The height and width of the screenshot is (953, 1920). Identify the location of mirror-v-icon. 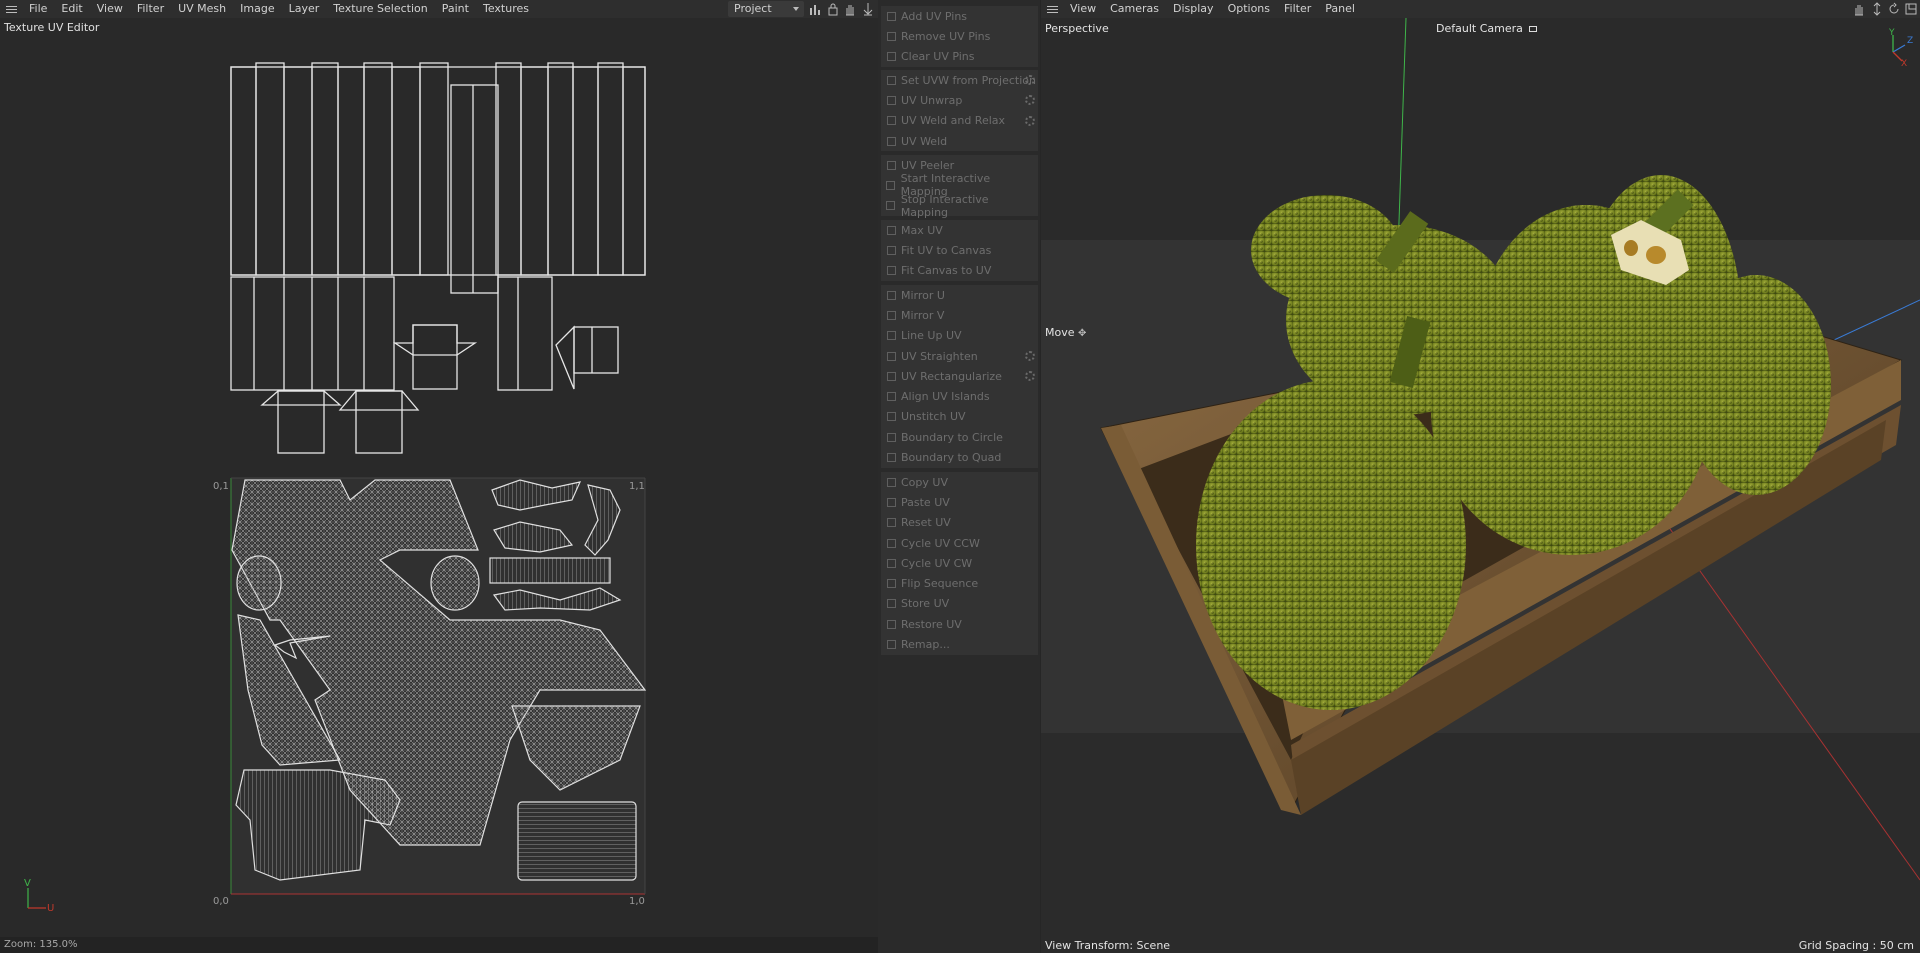
(891, 315).